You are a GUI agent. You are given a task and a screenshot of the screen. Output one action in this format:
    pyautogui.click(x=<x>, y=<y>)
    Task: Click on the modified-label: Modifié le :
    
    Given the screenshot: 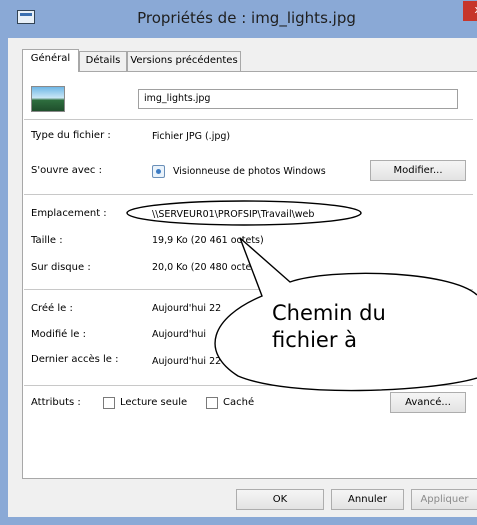 What is the action you would take?
    pyautogui.click(x=58, y=334)
    